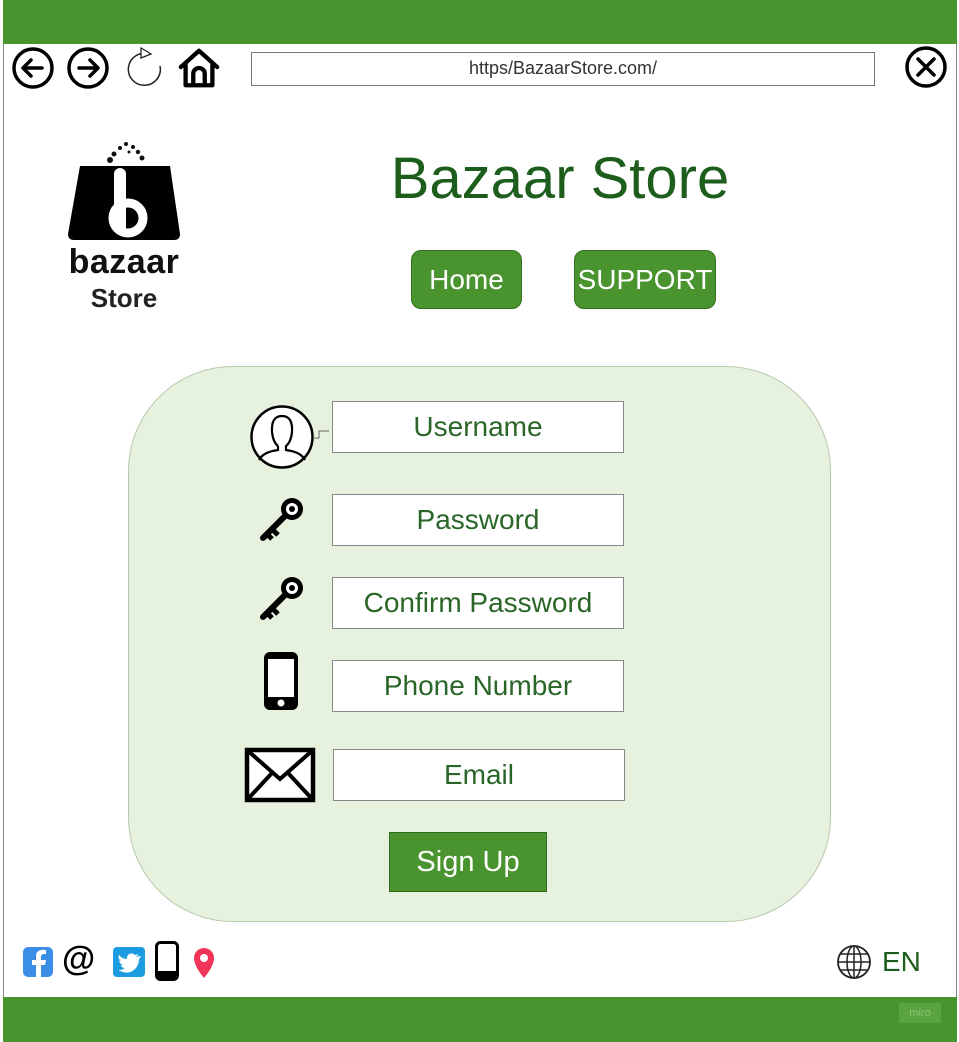 This screenshot has width=959, height=1042. I want to click on home-button, so click(199, 68).